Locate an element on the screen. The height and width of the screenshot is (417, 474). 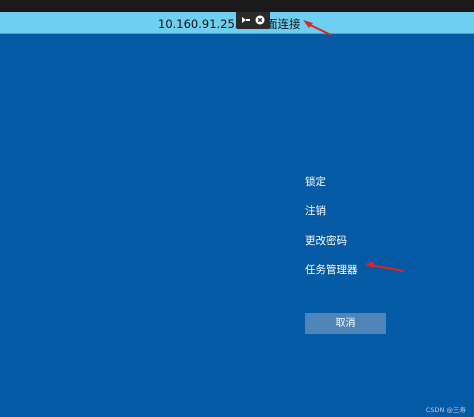
close-circle-icon is located at coordinates (260, 20).